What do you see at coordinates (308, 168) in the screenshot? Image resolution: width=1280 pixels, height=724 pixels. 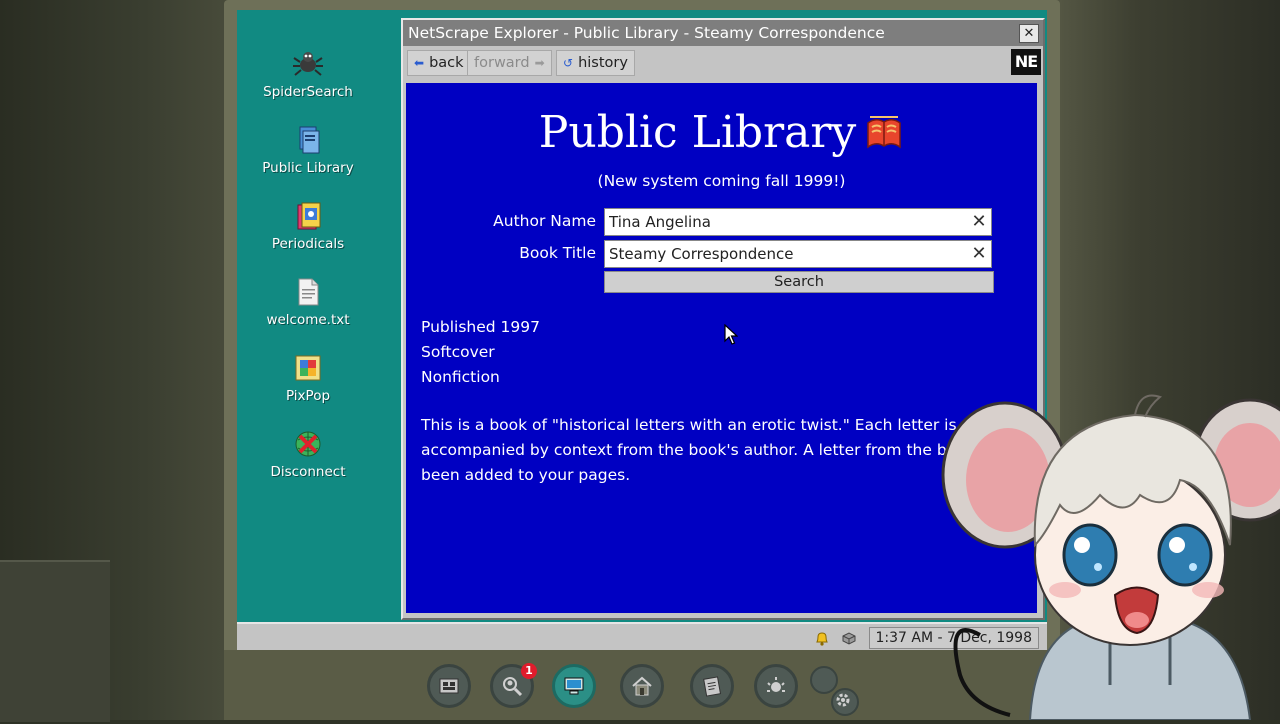 I see `desktop-icon-label: Public Library` at bounding box center [308, 168].